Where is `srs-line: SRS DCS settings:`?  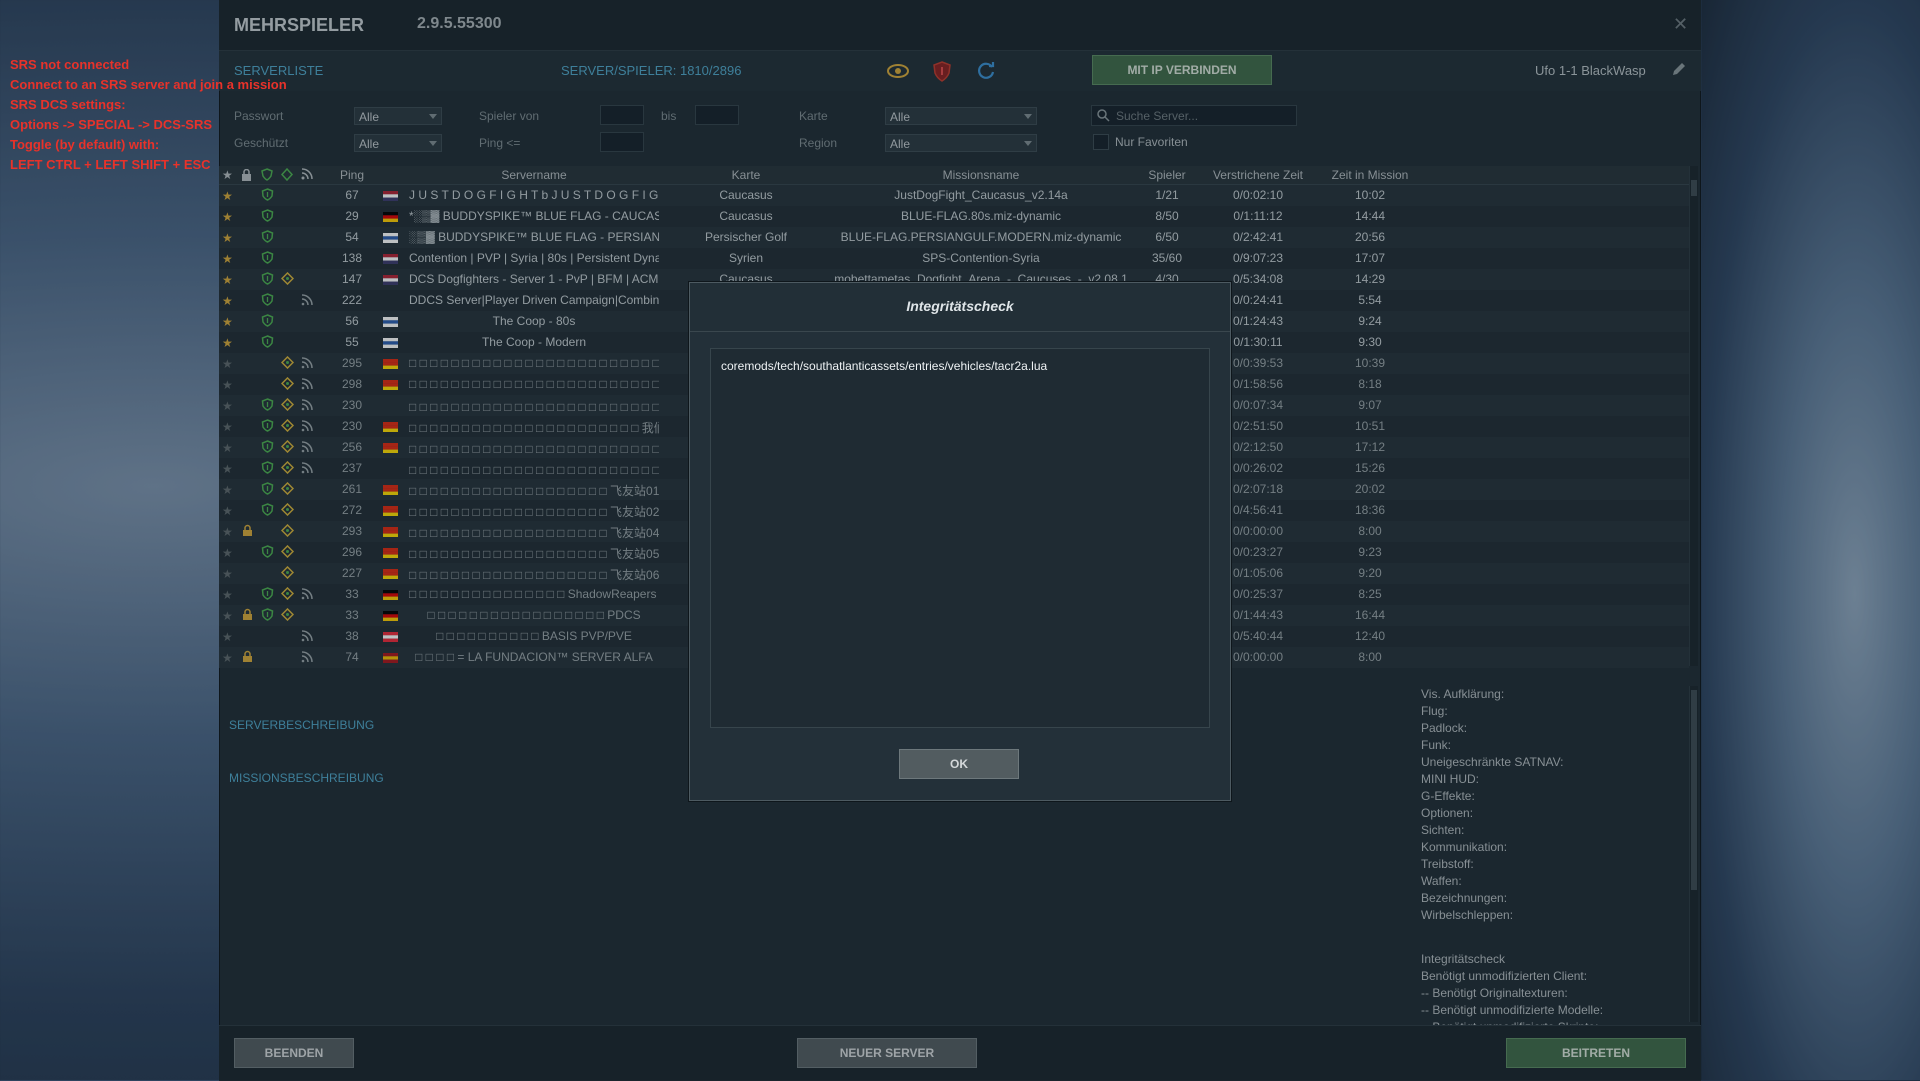 srs-line: SRS DCS settings: is located at coordinates (68, 104).